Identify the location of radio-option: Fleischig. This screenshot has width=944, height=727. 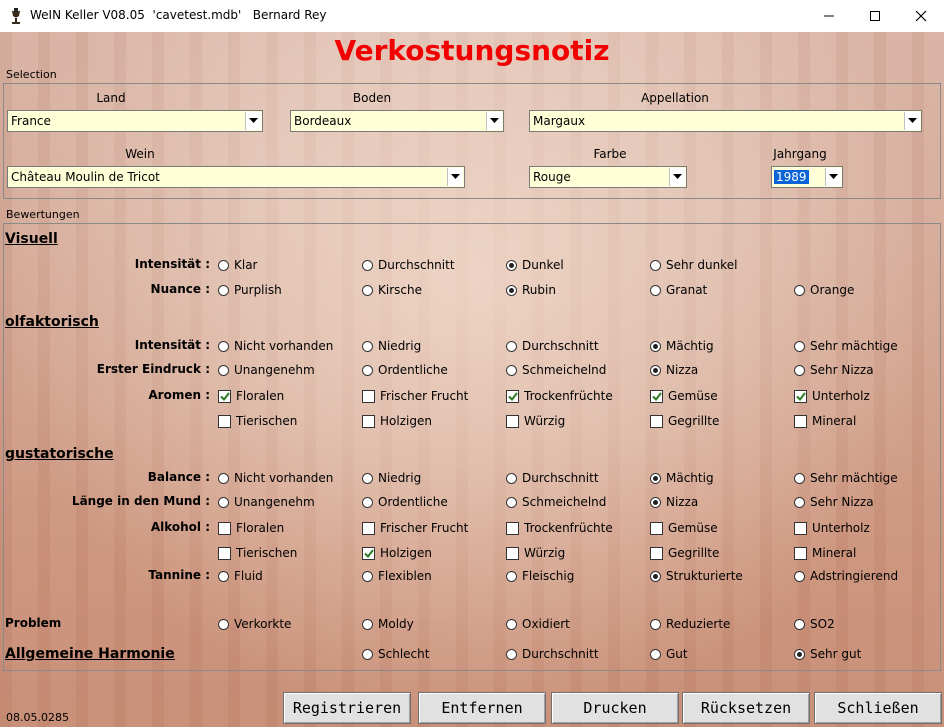
(540, 576).